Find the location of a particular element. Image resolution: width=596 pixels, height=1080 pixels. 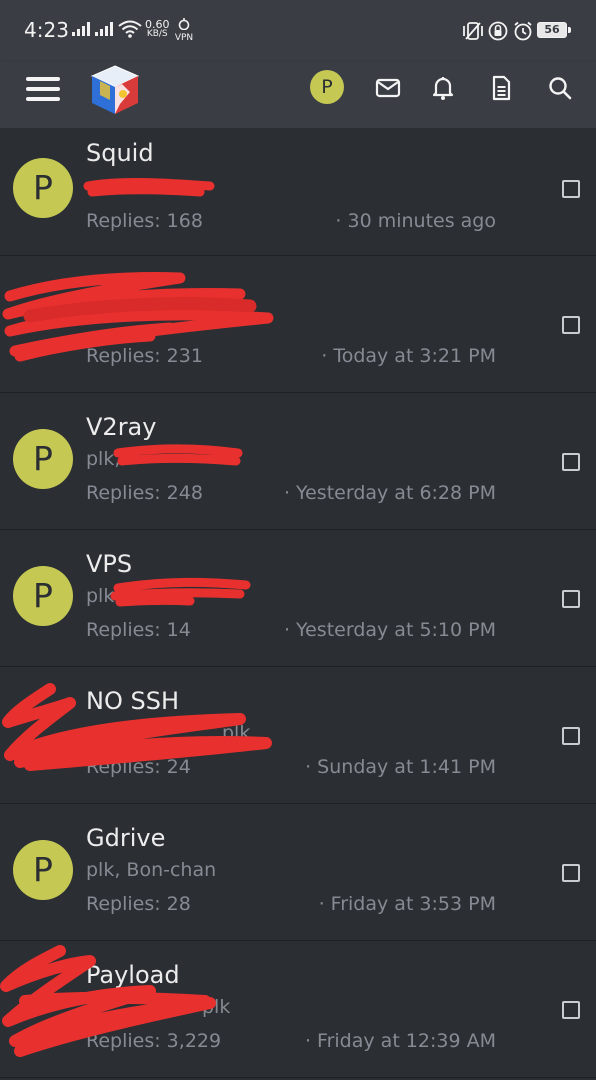

thread-time: · Sunday at 1:41 PM is located at coordinates (400, 767).